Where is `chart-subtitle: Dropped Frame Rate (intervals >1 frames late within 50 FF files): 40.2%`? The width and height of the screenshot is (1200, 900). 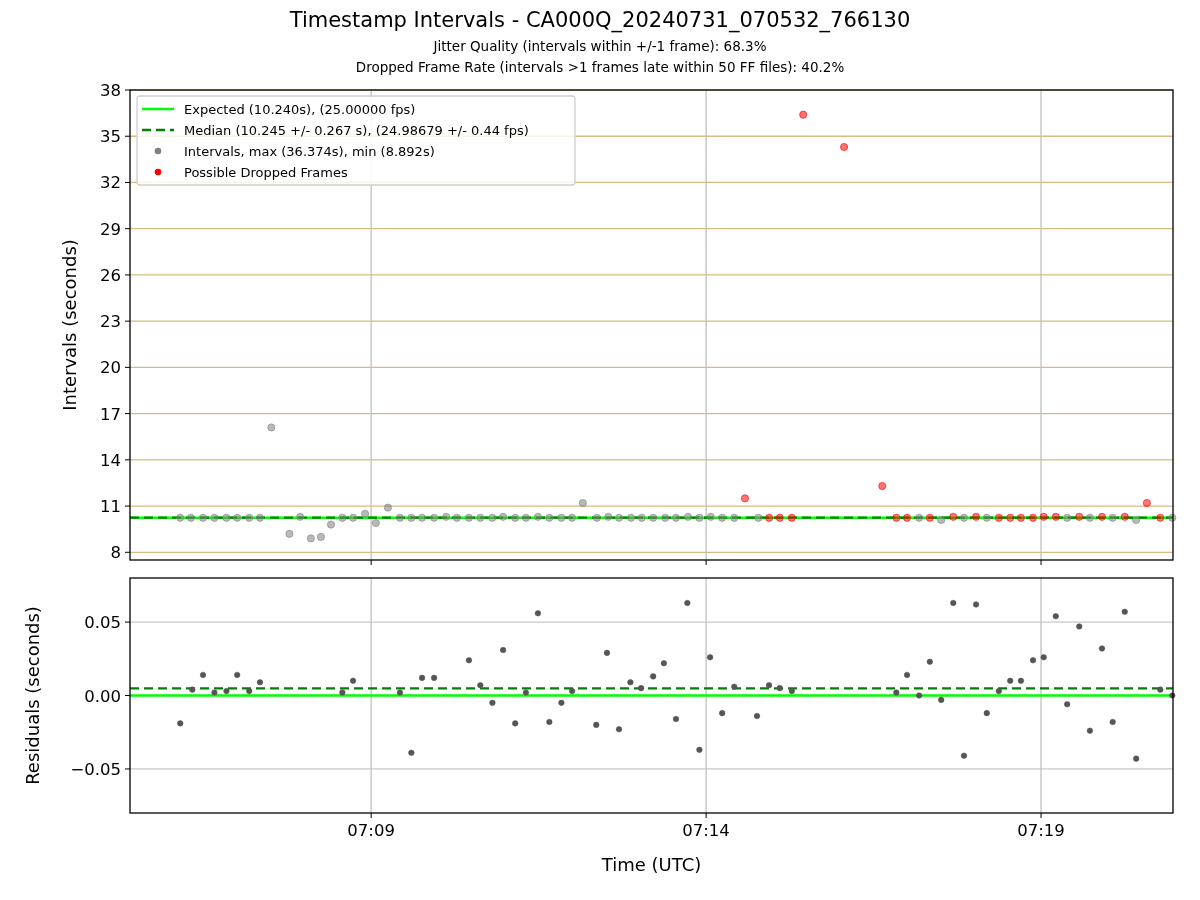 chart-subtitle: Dropped Frame Rate (intervals >1 frames late within 50 FF files): 40.2% is located at coordinates (600, 67).